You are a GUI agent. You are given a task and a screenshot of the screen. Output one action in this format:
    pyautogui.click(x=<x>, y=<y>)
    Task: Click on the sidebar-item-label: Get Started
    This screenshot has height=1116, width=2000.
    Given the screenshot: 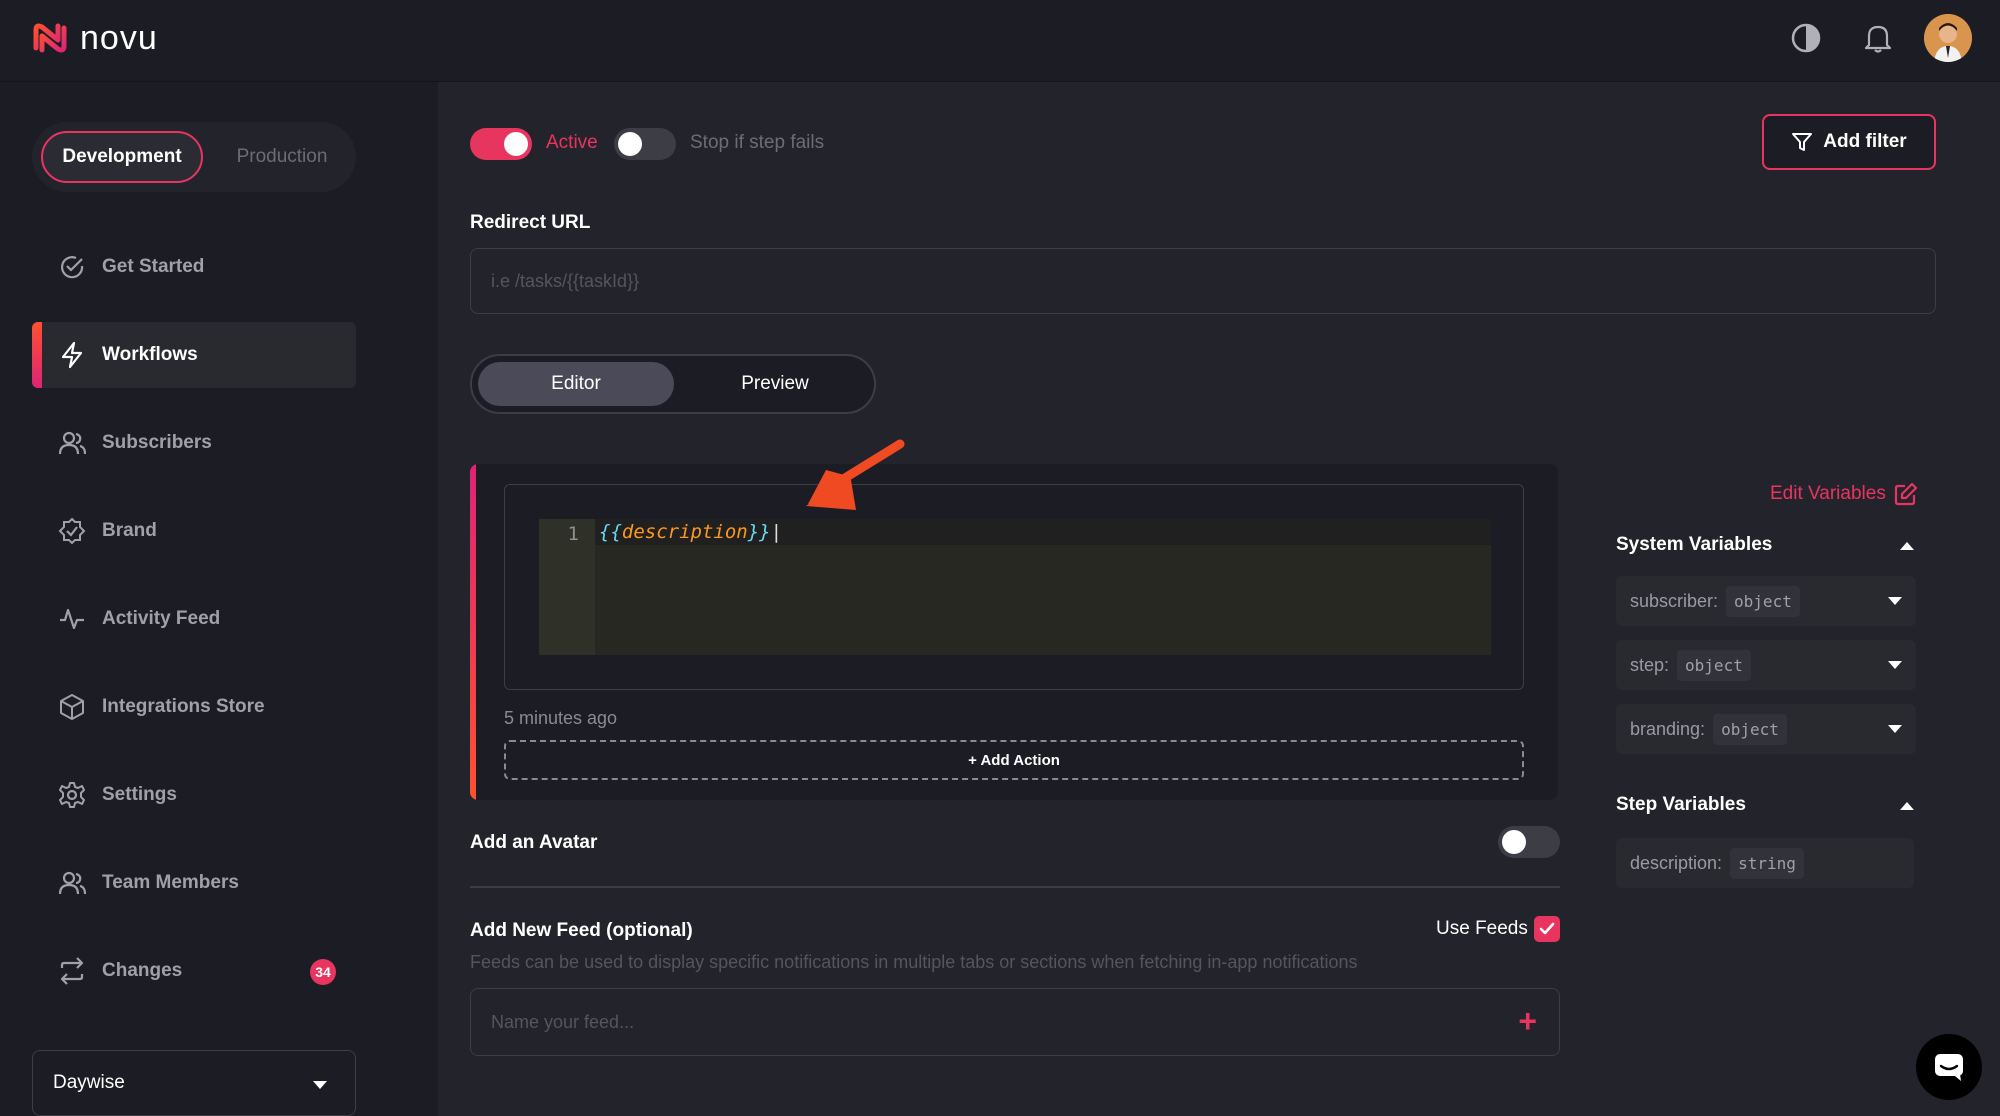 What is the action you would take?
    pyautogui.click(x=153, y=266)
    